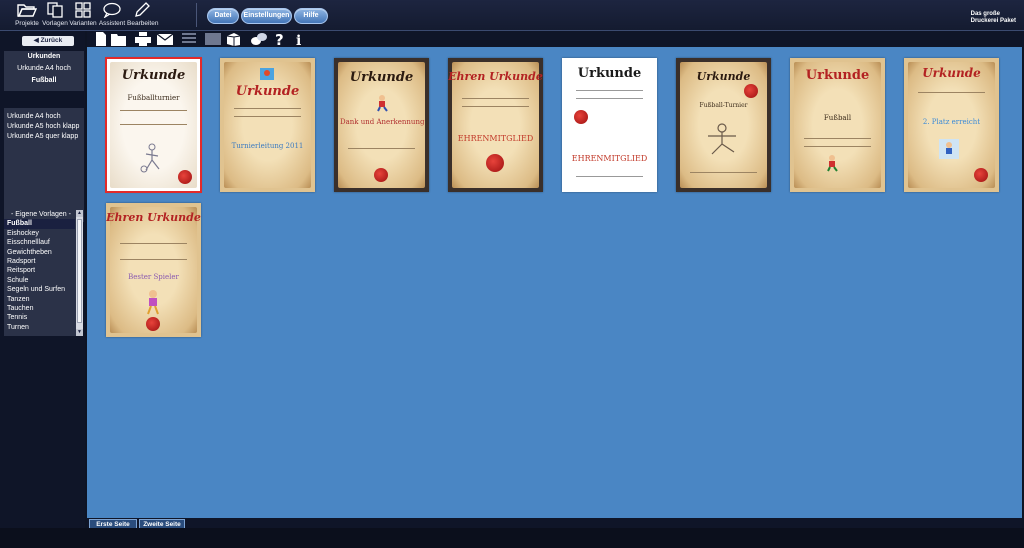 The width and height of the screenshot is (1024, 548). Describe the element at coordinates (51, 40) in the screenshot. I see `back-label: Zurück` at that location.